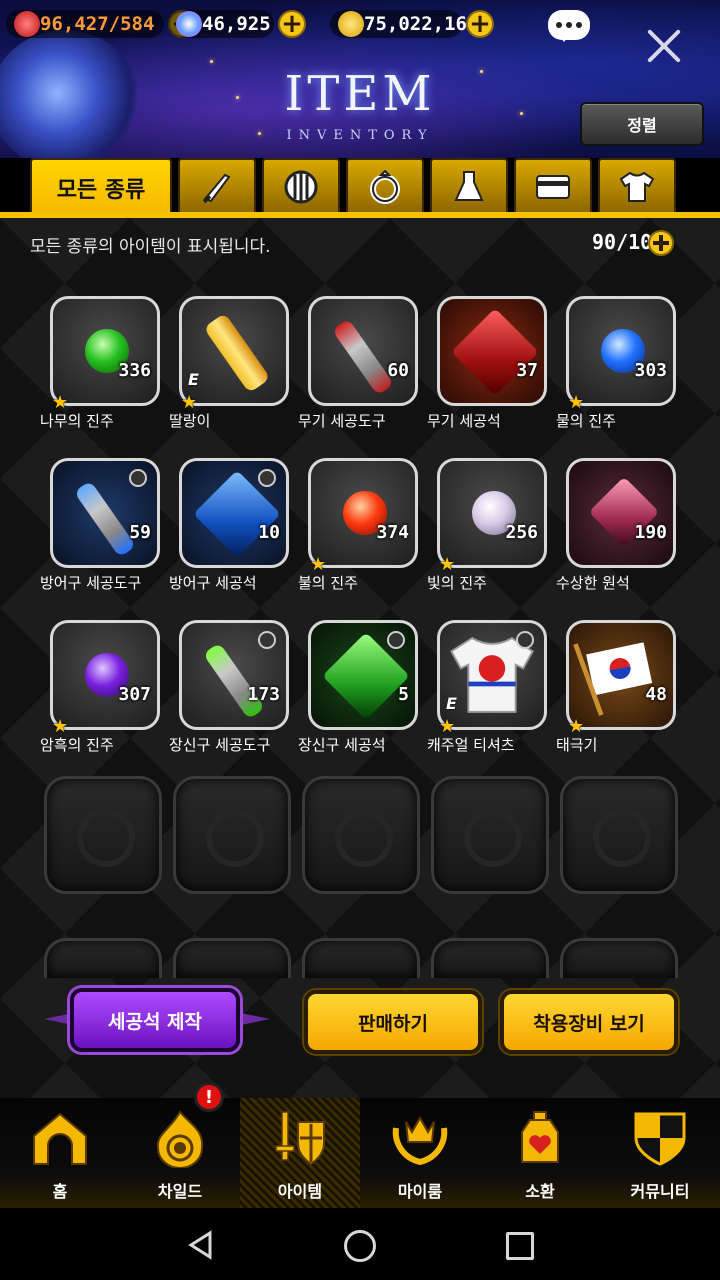 The image size is (720, 1280). I want to click on item-name: 태극기, so click(577, 745).